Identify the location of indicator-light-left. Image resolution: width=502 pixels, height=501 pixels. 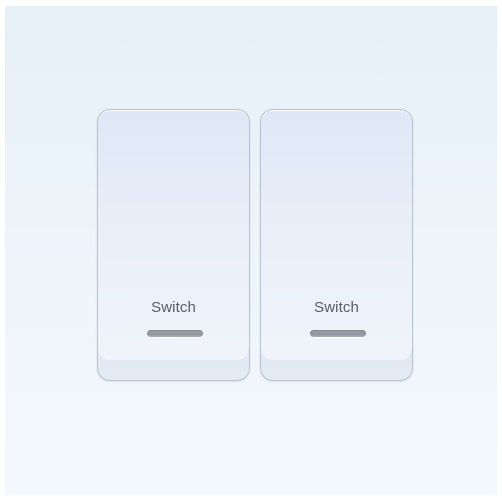
(175, 333).